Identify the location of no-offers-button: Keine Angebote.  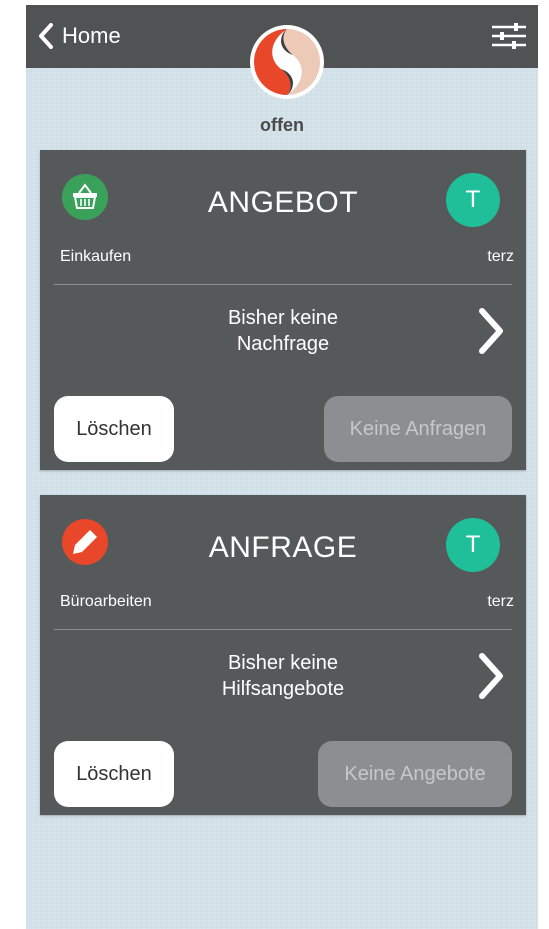
(415, 774).